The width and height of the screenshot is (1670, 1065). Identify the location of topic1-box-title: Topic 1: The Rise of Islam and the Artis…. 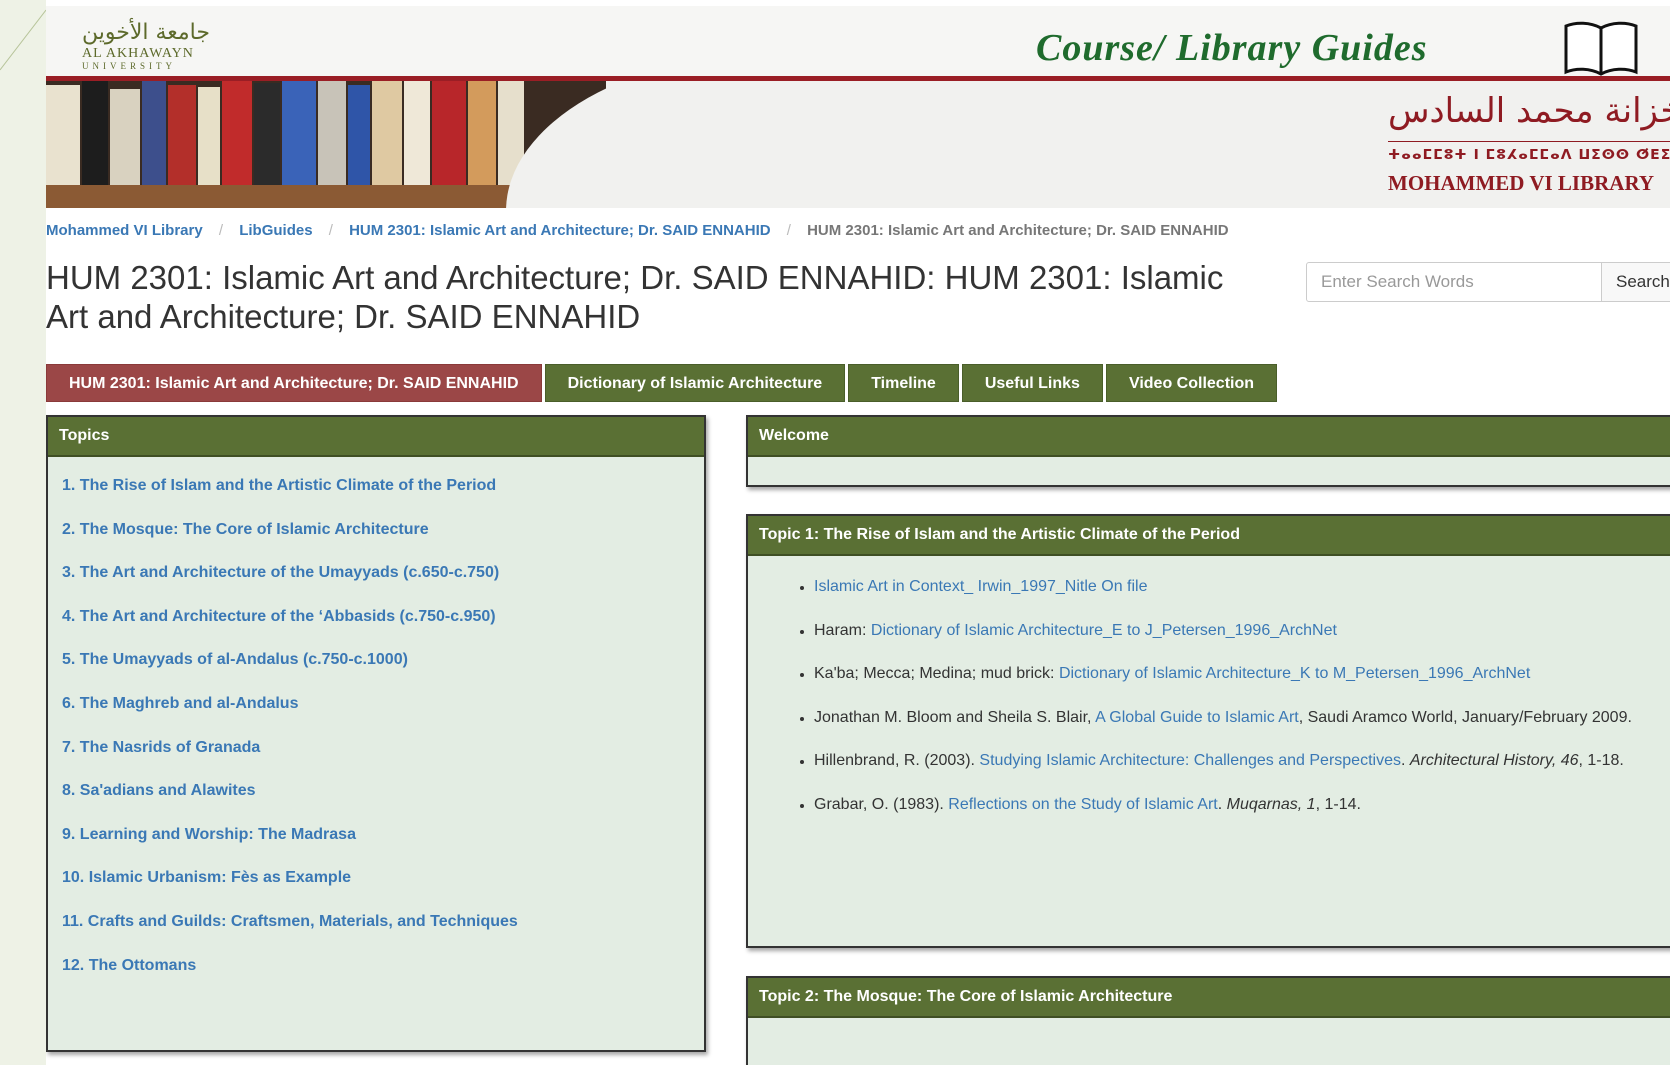
(1209, 536).